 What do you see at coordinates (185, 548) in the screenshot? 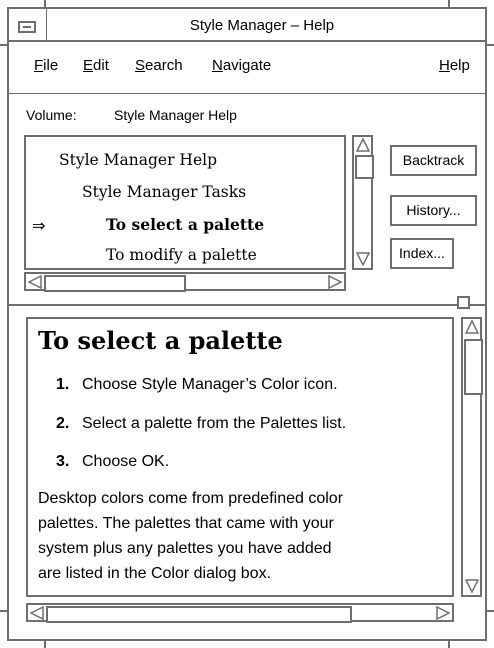
I see `paragraph-line: system plus any palettes you have added` at bounding box center [185, 548].